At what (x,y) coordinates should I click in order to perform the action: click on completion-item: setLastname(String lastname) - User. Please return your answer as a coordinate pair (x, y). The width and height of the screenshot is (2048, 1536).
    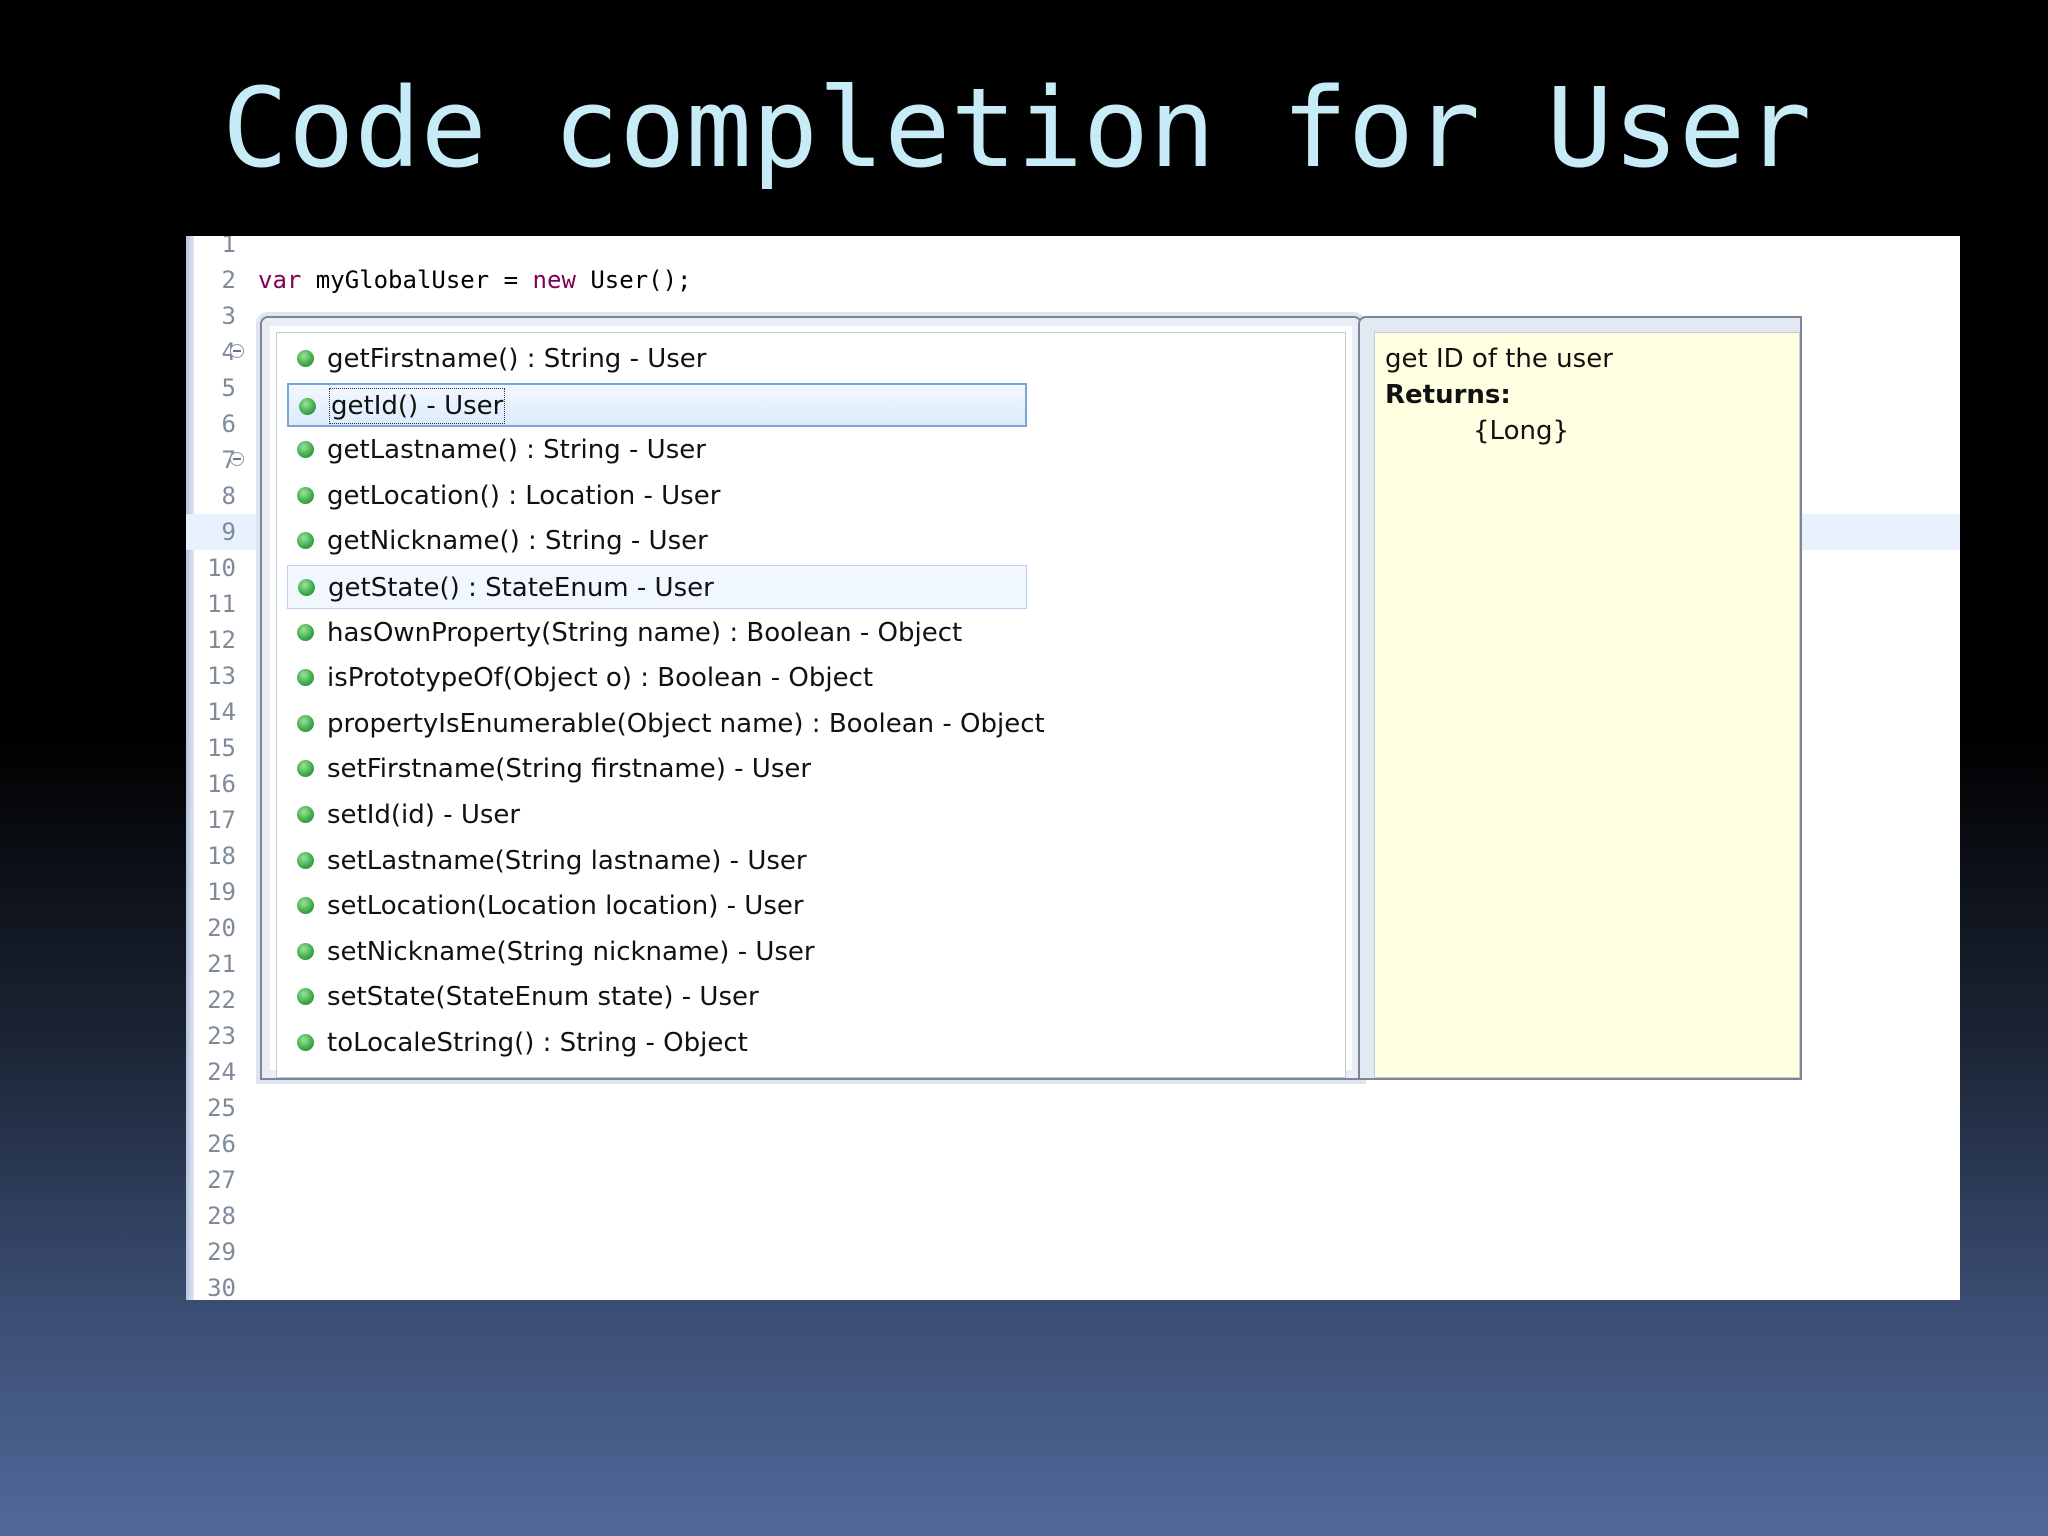
    Looking at the image, I should click on (657, 861).